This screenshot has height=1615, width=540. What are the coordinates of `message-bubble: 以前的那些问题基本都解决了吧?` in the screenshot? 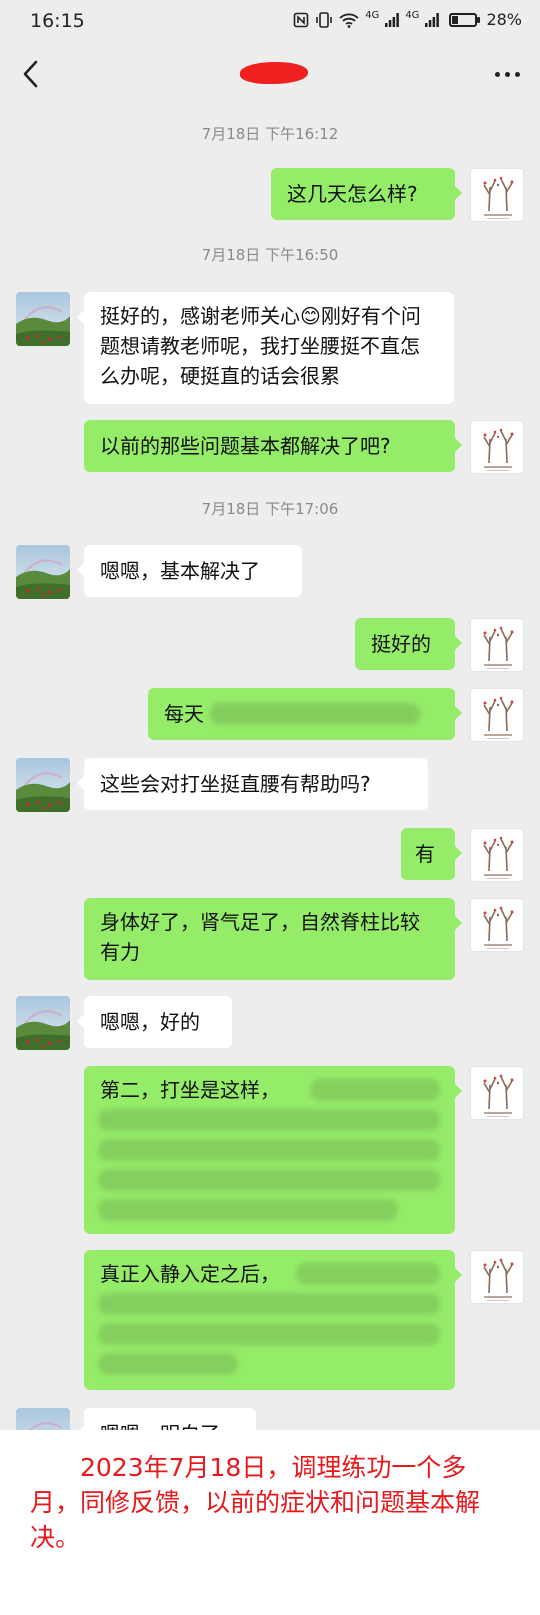 It's located at (273, 446).